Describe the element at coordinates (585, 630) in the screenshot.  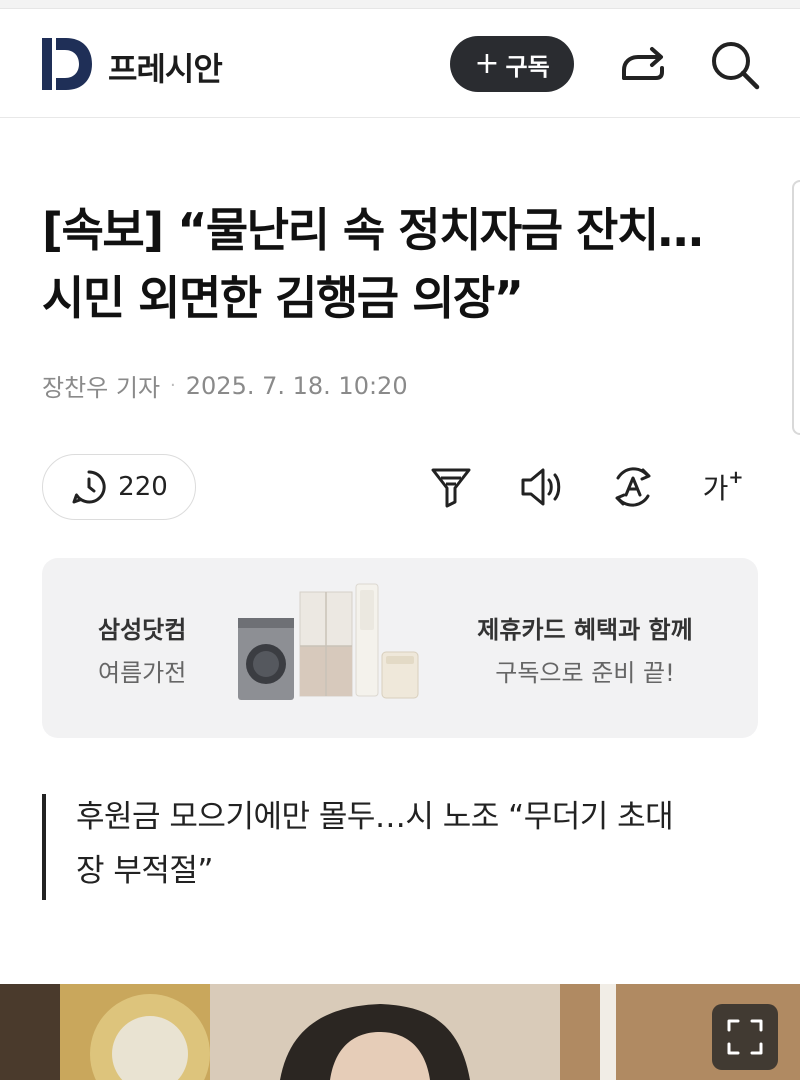
I see `ad-right-title: 제휴카드 혜택과 함께` at that location.